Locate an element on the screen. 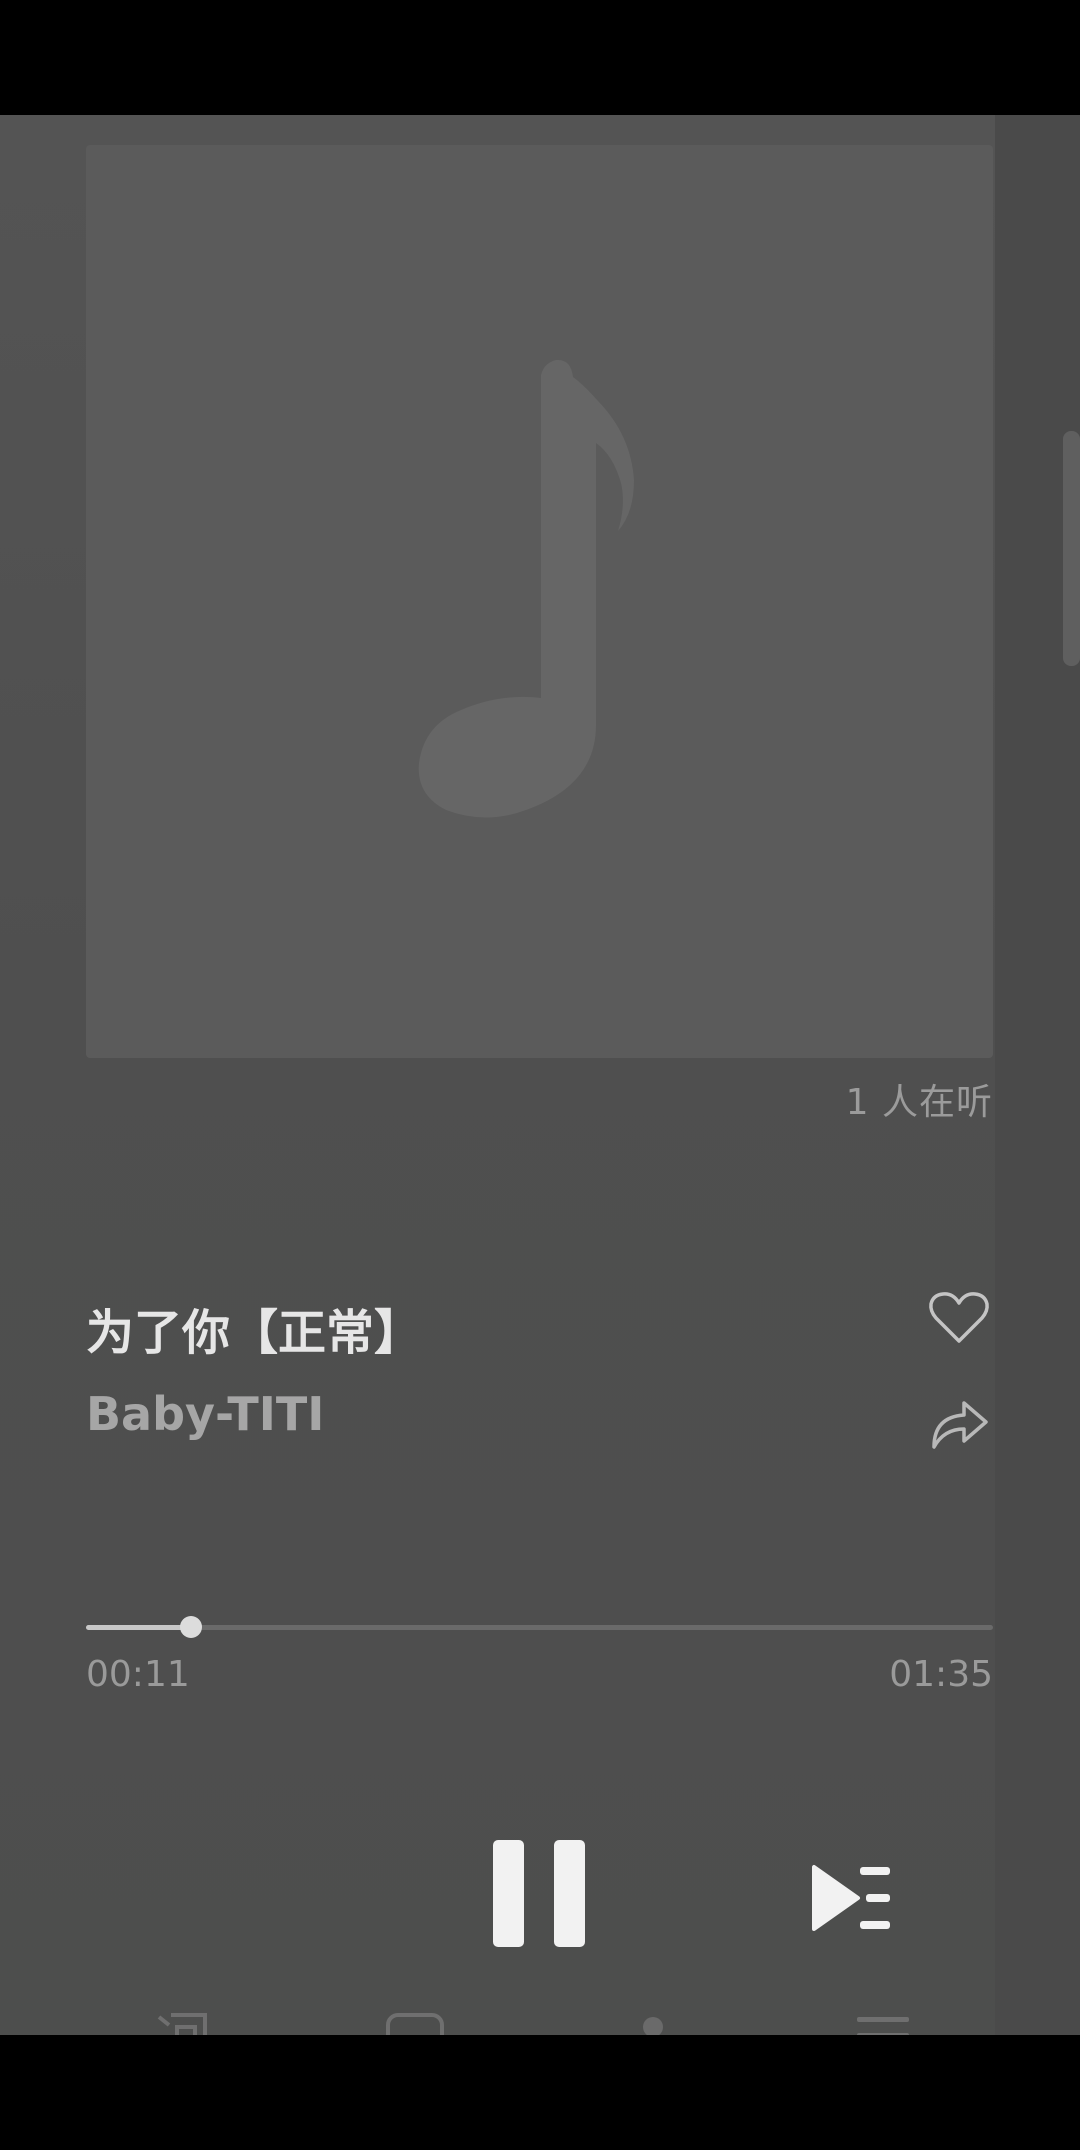  total-time: 01:35 is located at coordinates (941, 1674).